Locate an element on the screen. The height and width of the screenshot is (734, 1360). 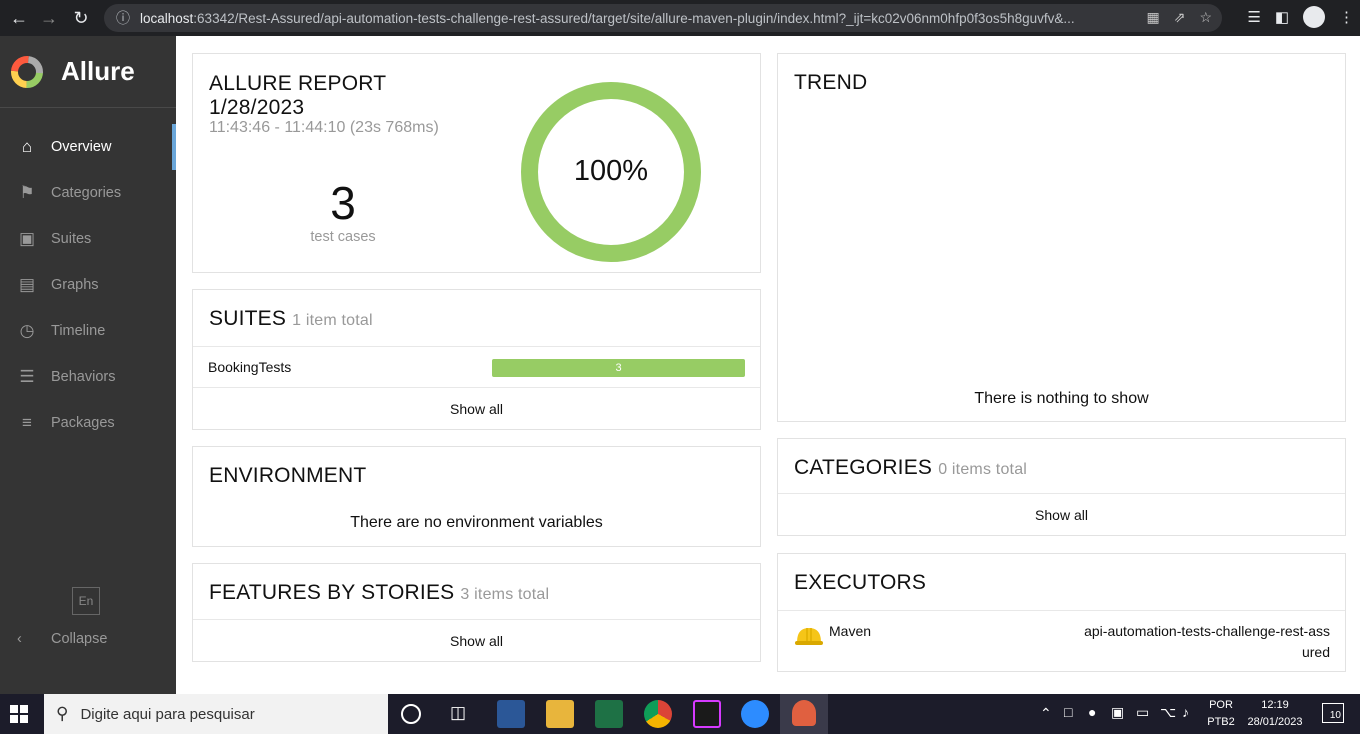
excel-app-icon is located at coordinates (609, 714).